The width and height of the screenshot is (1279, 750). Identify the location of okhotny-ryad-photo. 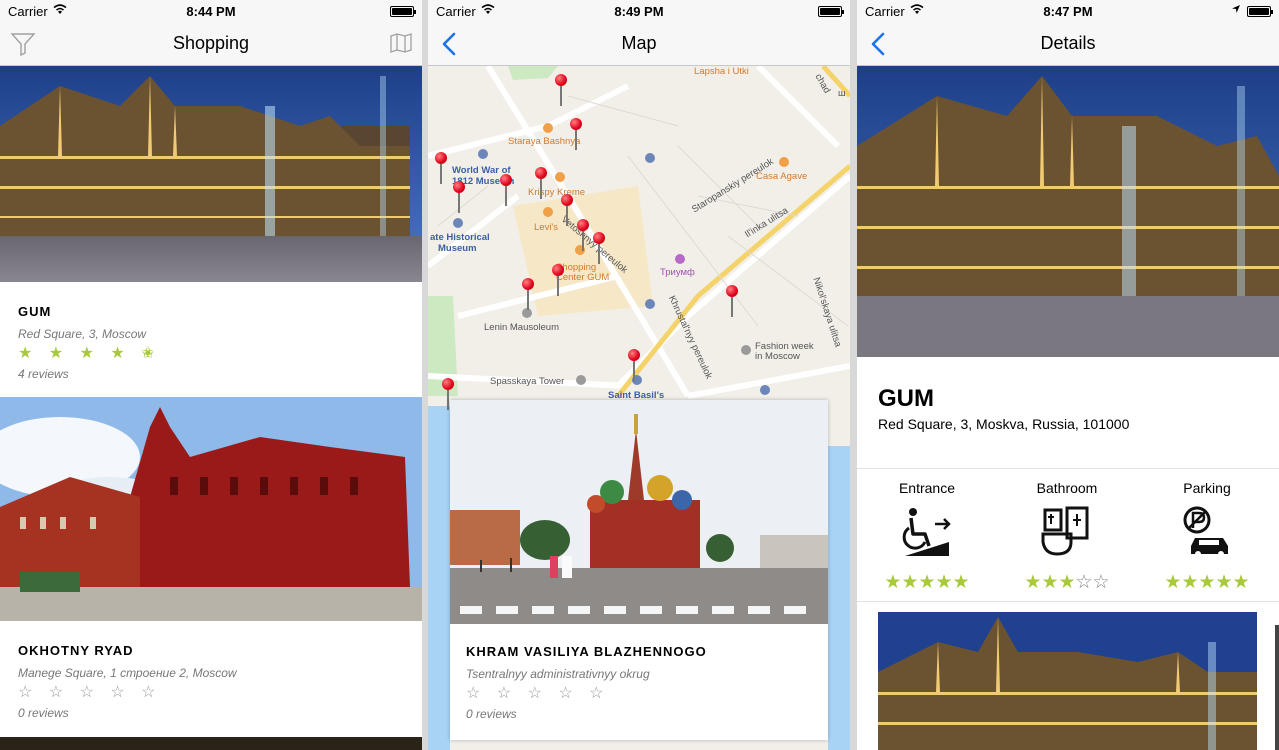
(211, 509).